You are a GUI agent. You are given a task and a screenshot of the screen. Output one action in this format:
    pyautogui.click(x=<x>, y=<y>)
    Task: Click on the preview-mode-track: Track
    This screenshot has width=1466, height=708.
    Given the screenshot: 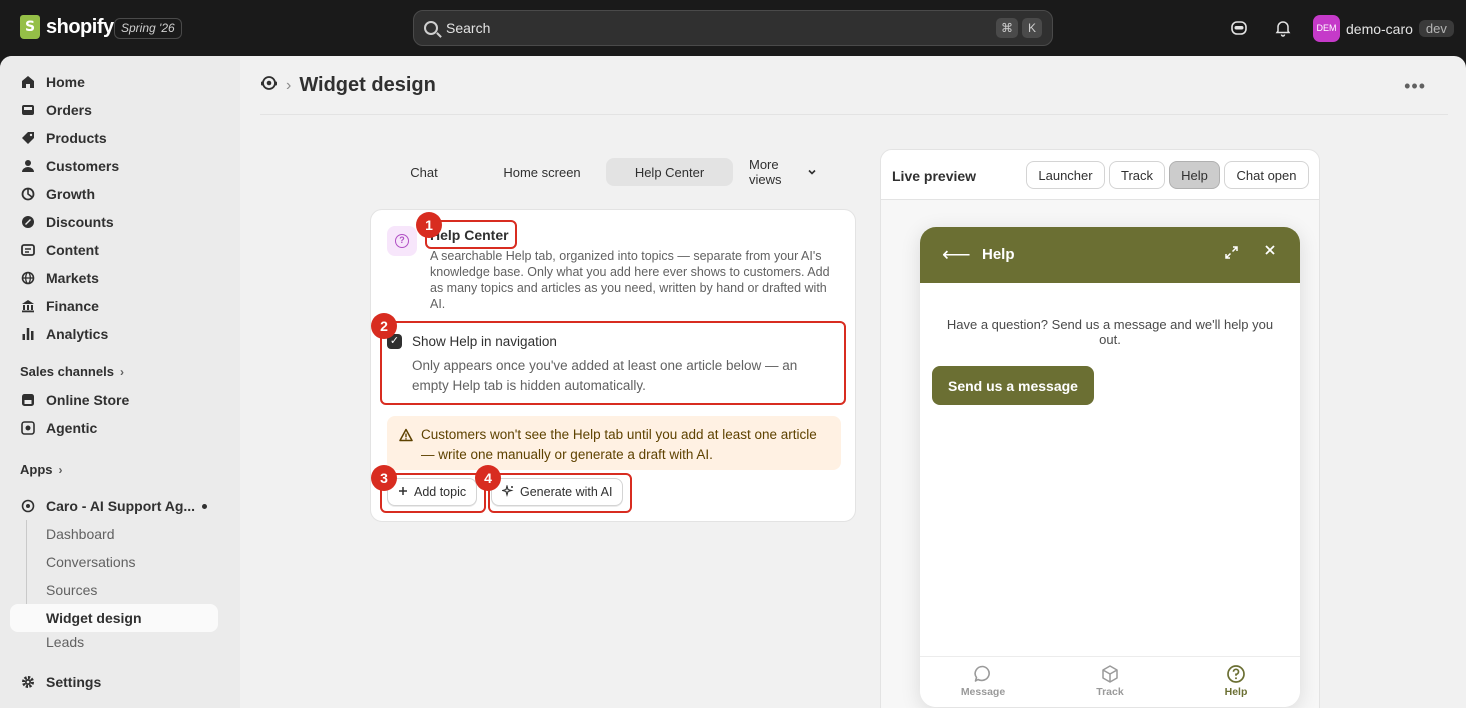 What is the action you would take?
    pyautogui.click(x=1137, y=175)
    